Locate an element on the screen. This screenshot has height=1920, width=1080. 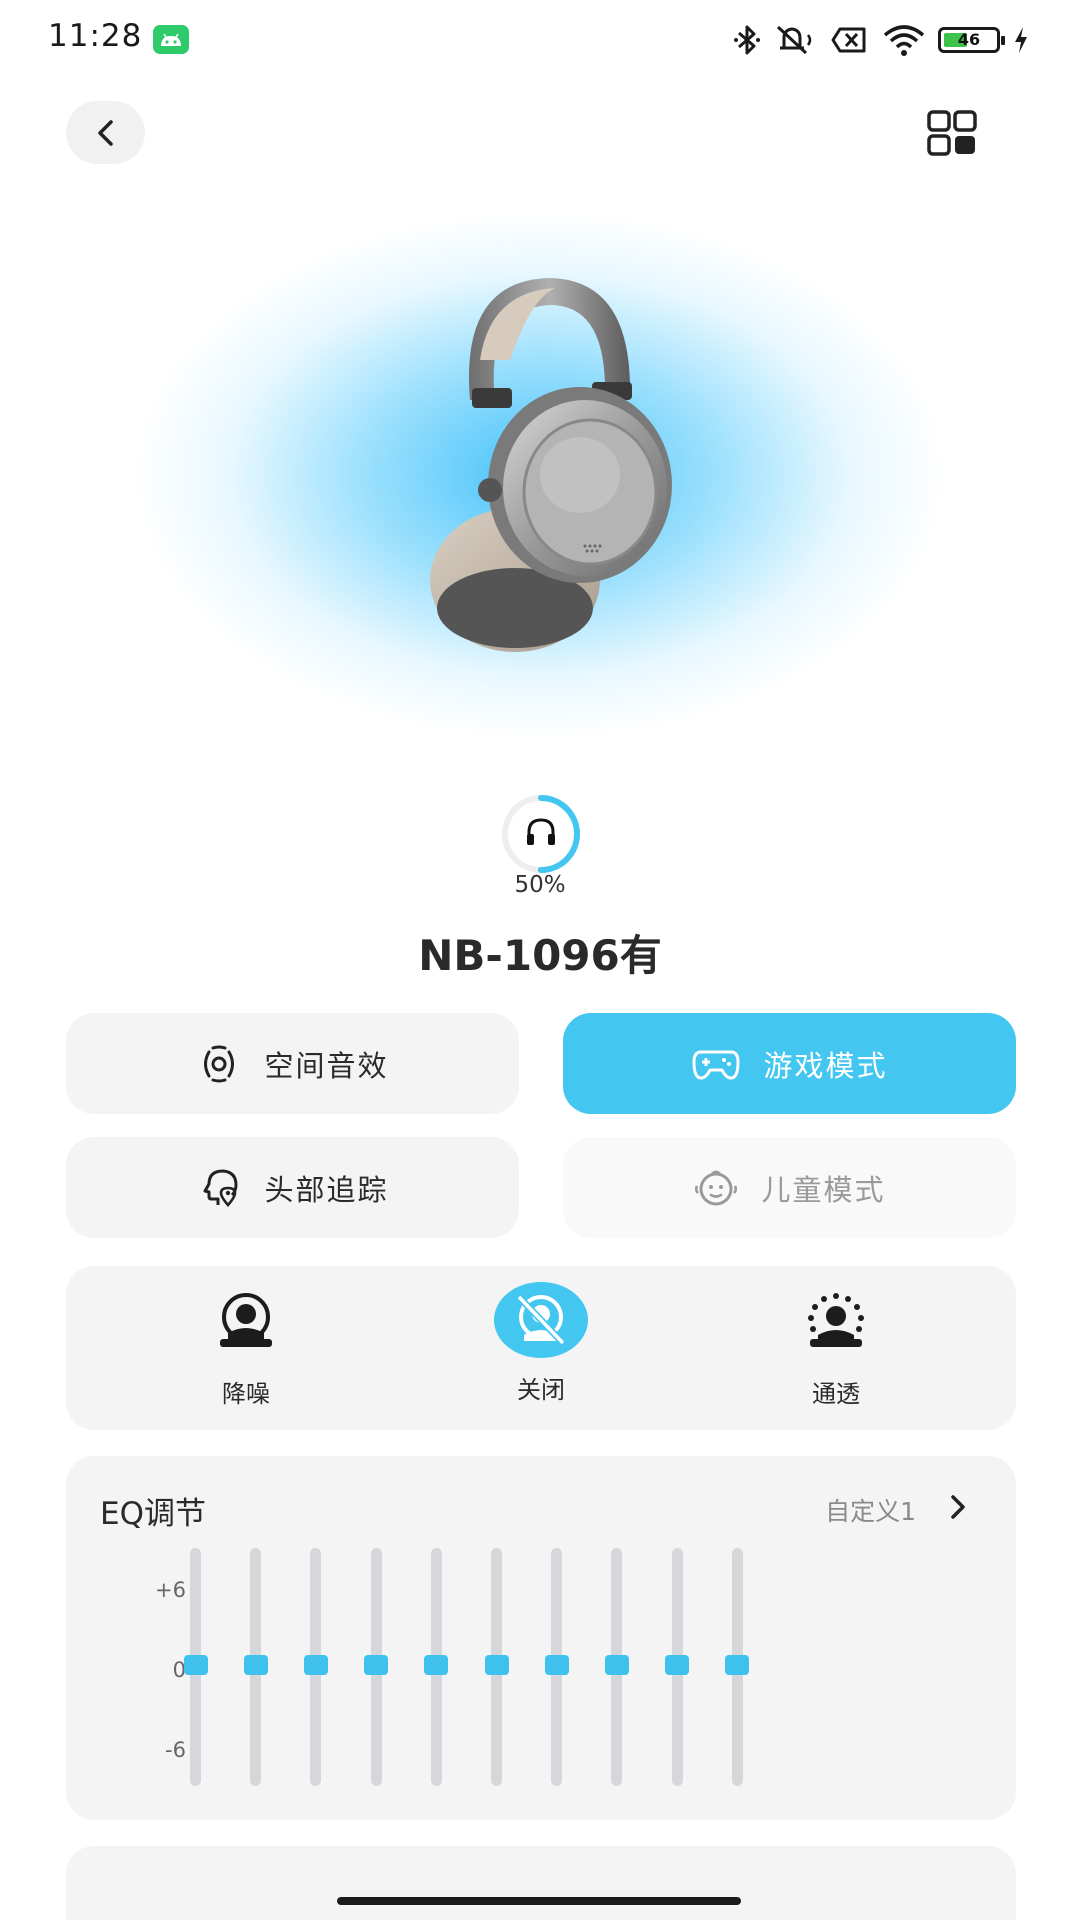
anc-option-off: 关闭 is located at coordinates (541, 1352).